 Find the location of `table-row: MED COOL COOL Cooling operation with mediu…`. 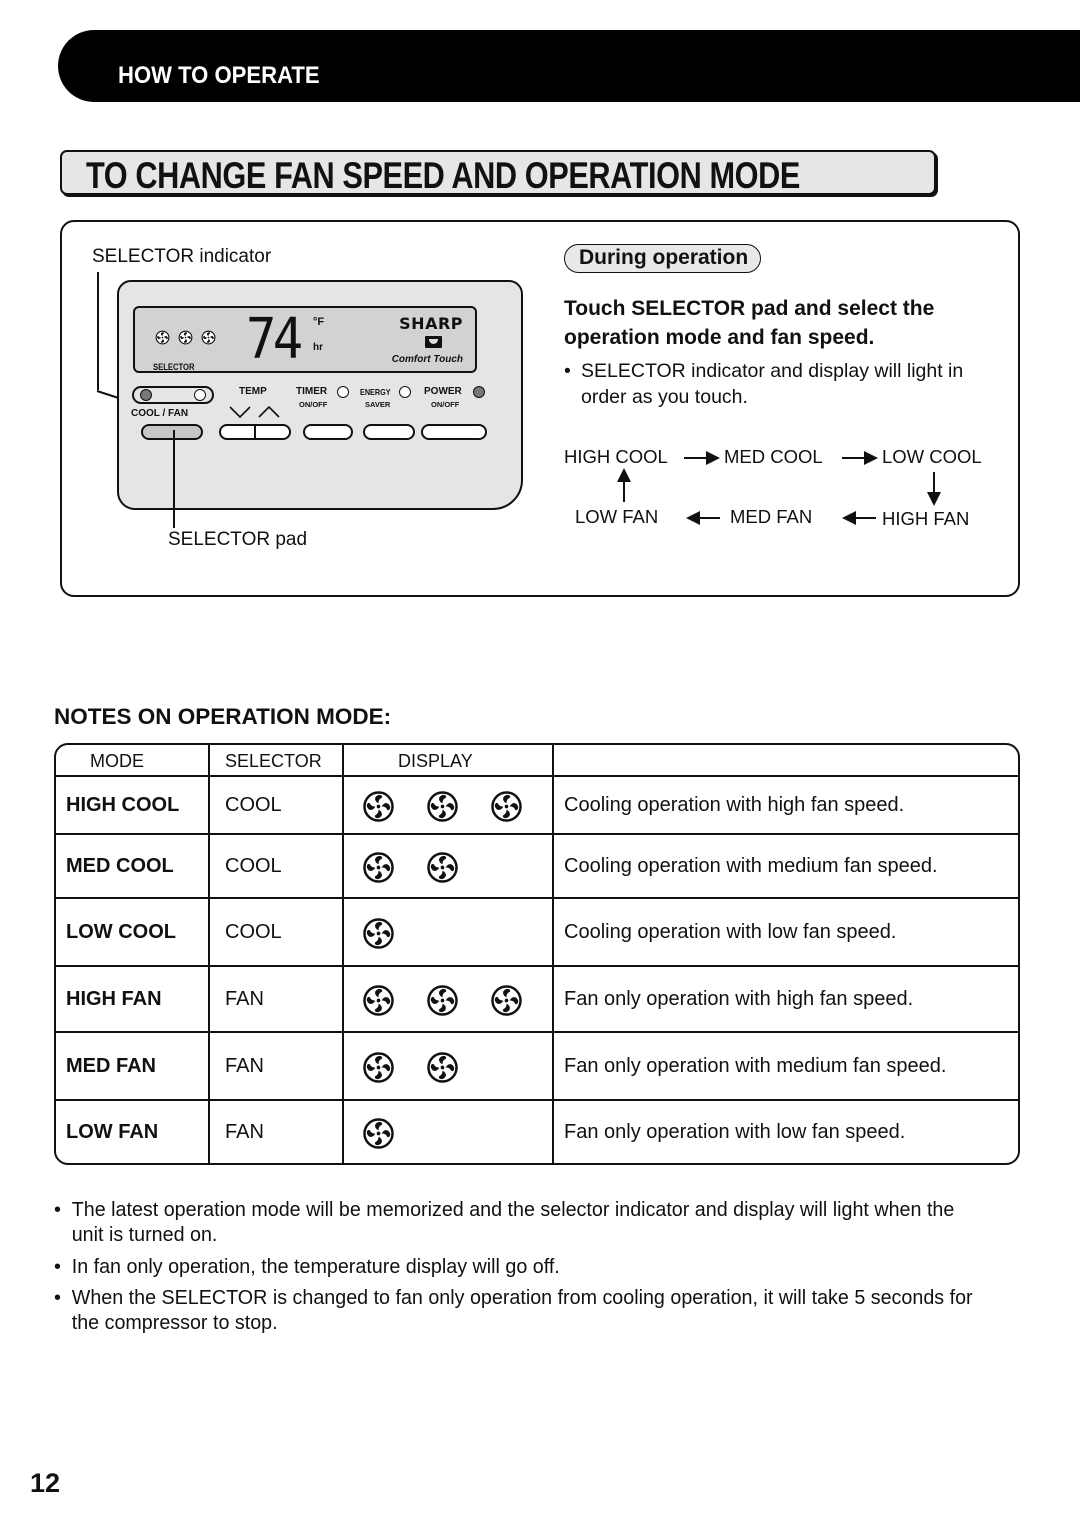

table-row: MED COOL COOL Cooling operation with mediu… is located at coordinates (537, 867).